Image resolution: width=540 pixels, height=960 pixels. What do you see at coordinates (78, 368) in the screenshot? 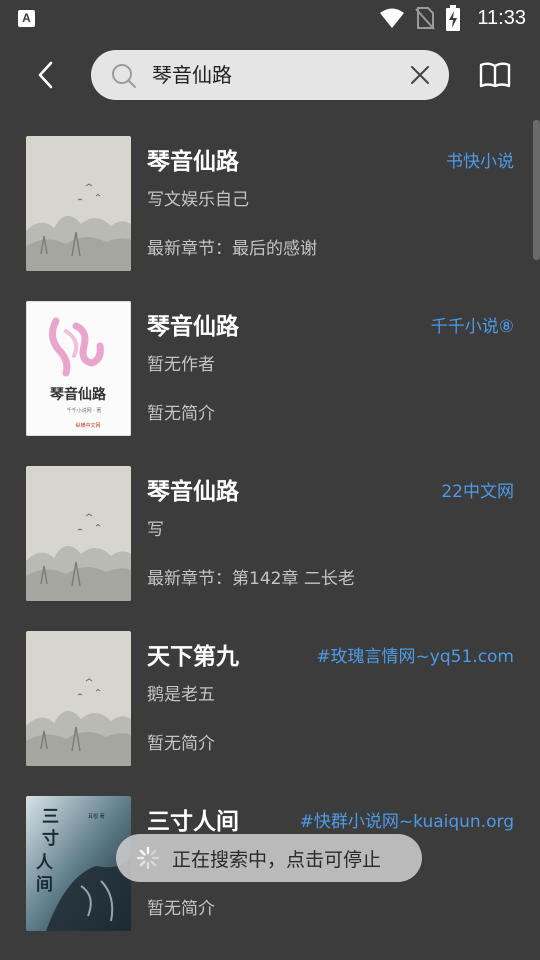
I see `book-cover: 琴音仙路 千千小说网 · 著 纵横中文网` at bounding box center [78, 368].